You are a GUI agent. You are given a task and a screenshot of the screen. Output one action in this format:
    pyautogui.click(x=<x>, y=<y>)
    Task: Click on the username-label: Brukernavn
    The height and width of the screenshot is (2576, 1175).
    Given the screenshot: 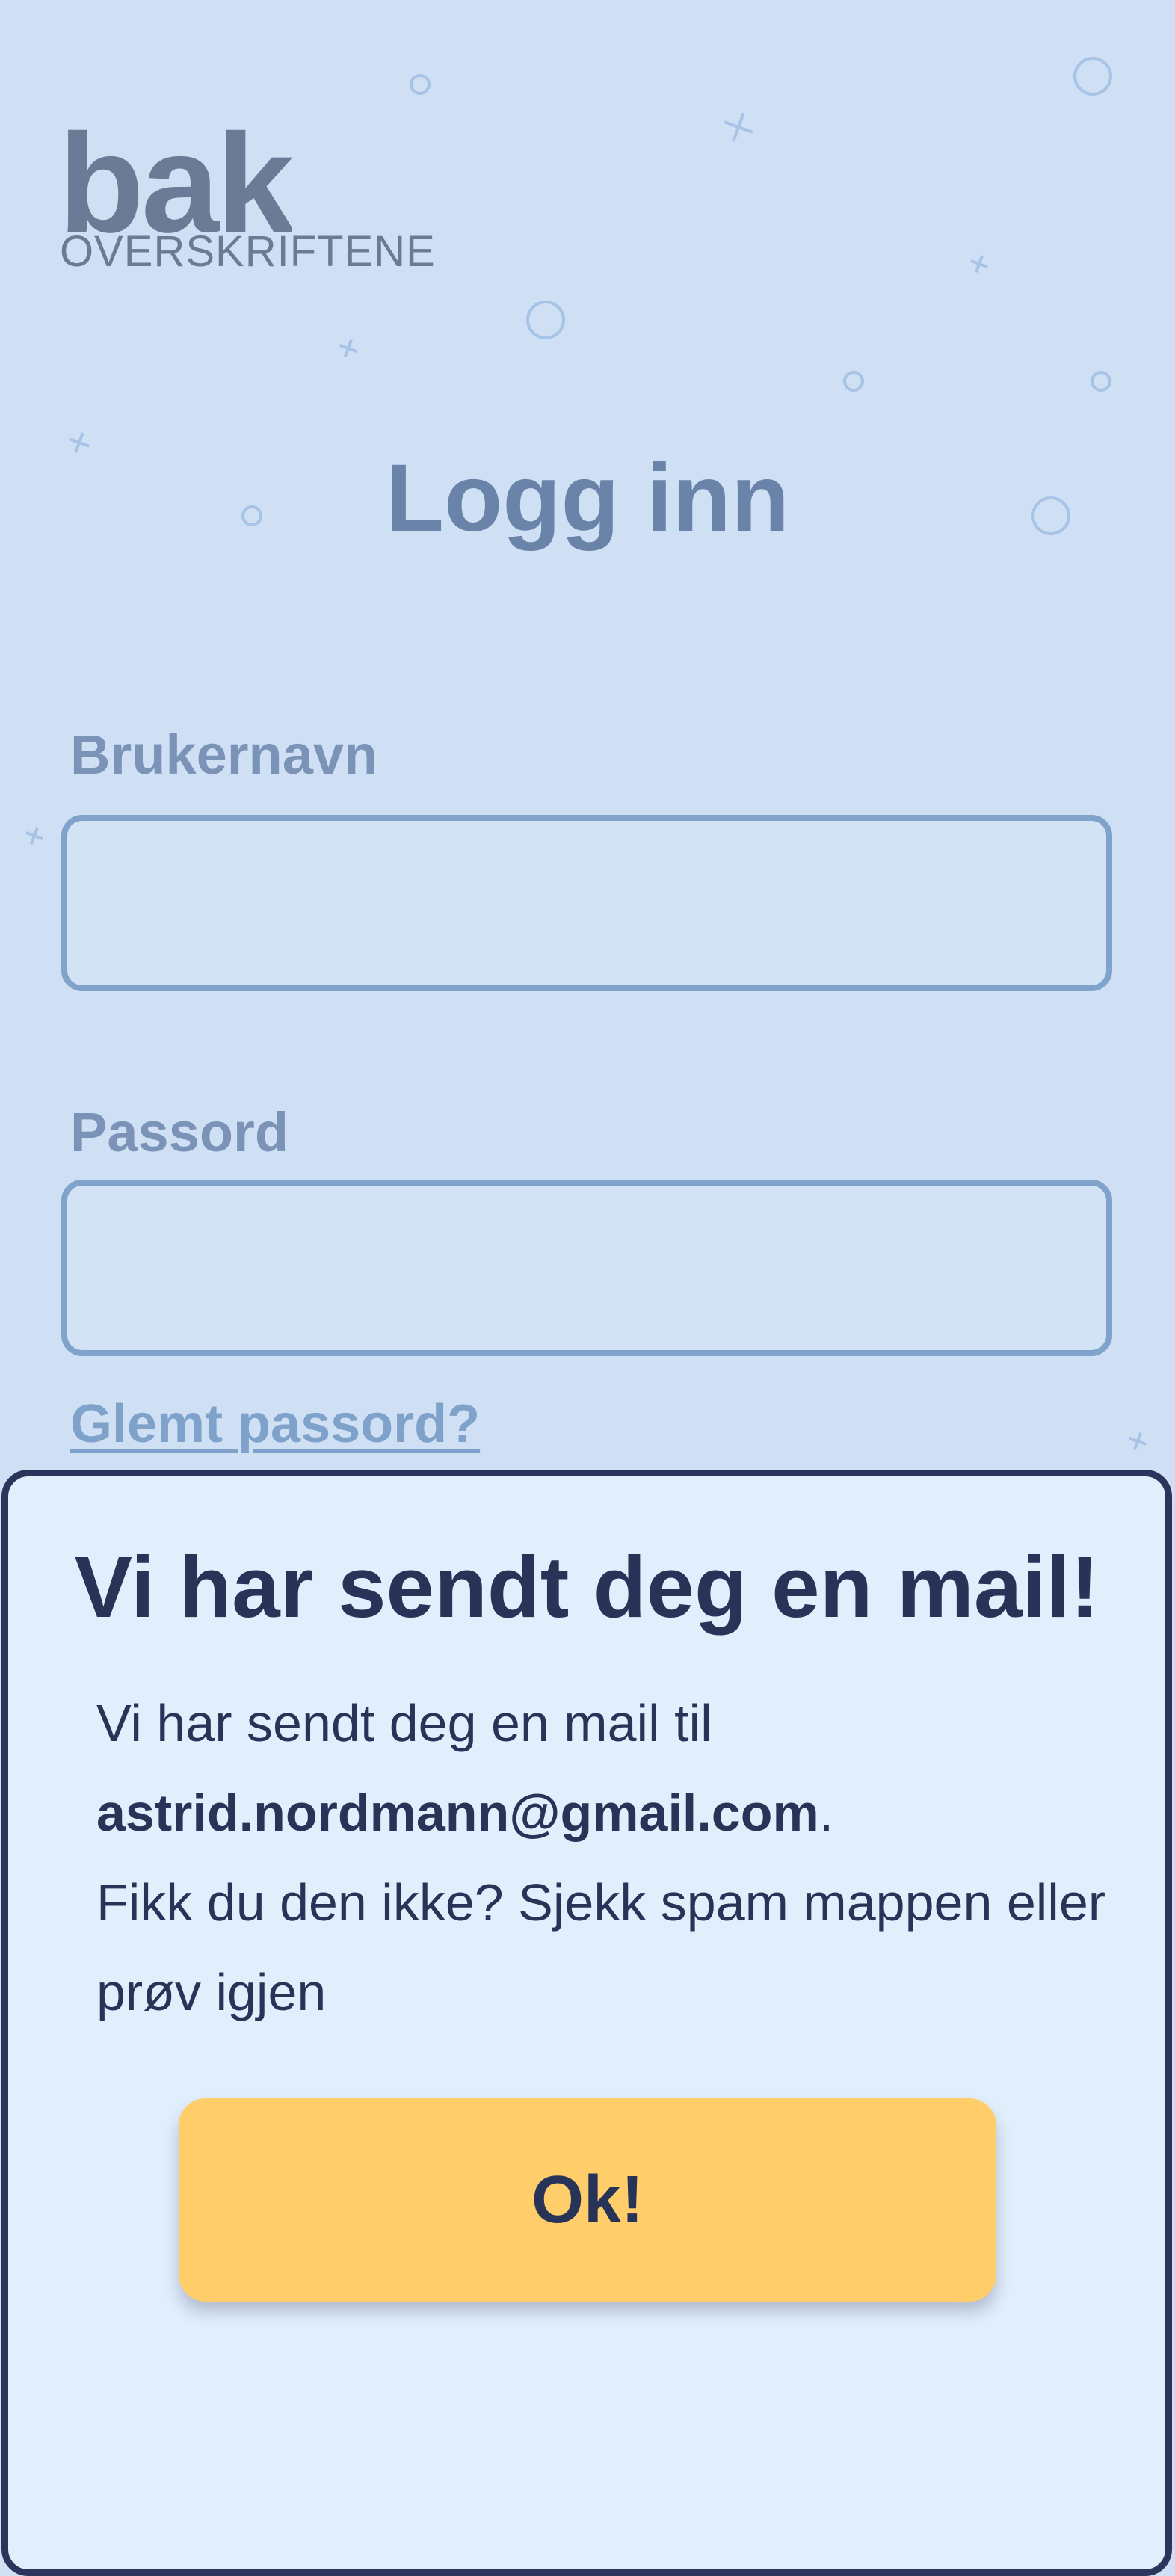 What is the action you would take?
    pyautogui.click(x=224, y=755)
    